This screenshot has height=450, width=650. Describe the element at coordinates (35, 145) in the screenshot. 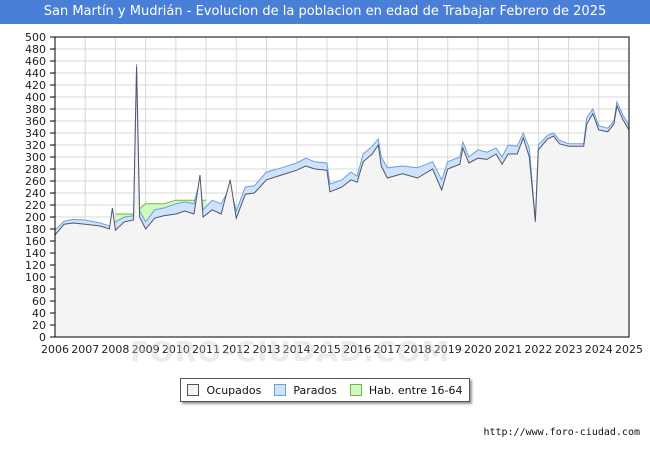

I see `y-tick-label: 320` at that location.